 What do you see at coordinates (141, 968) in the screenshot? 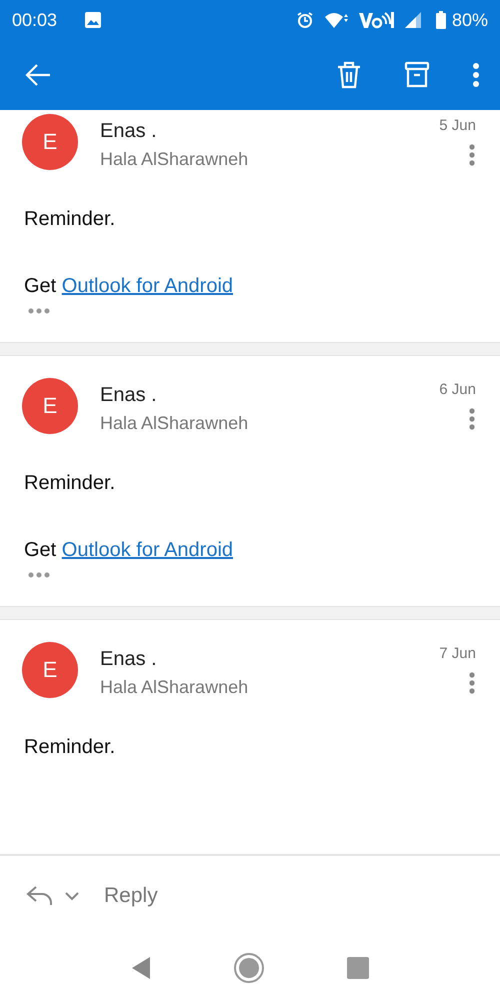
I see `back-icon` at bounding box center [141, 968].